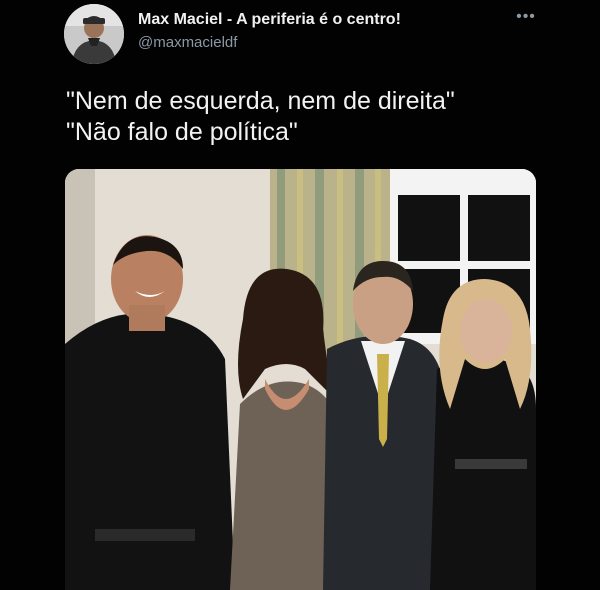 The image size is (600, 590). What do you see at coordinates (260, 101) in the screenshot?
I see `tweet-text-line: "Nem de esquerda, nem de direita"` at bounding box center [260, 101].